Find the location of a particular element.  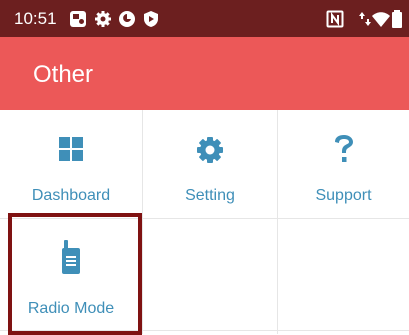

photo-app-icon is located at coordinates (78, 19).